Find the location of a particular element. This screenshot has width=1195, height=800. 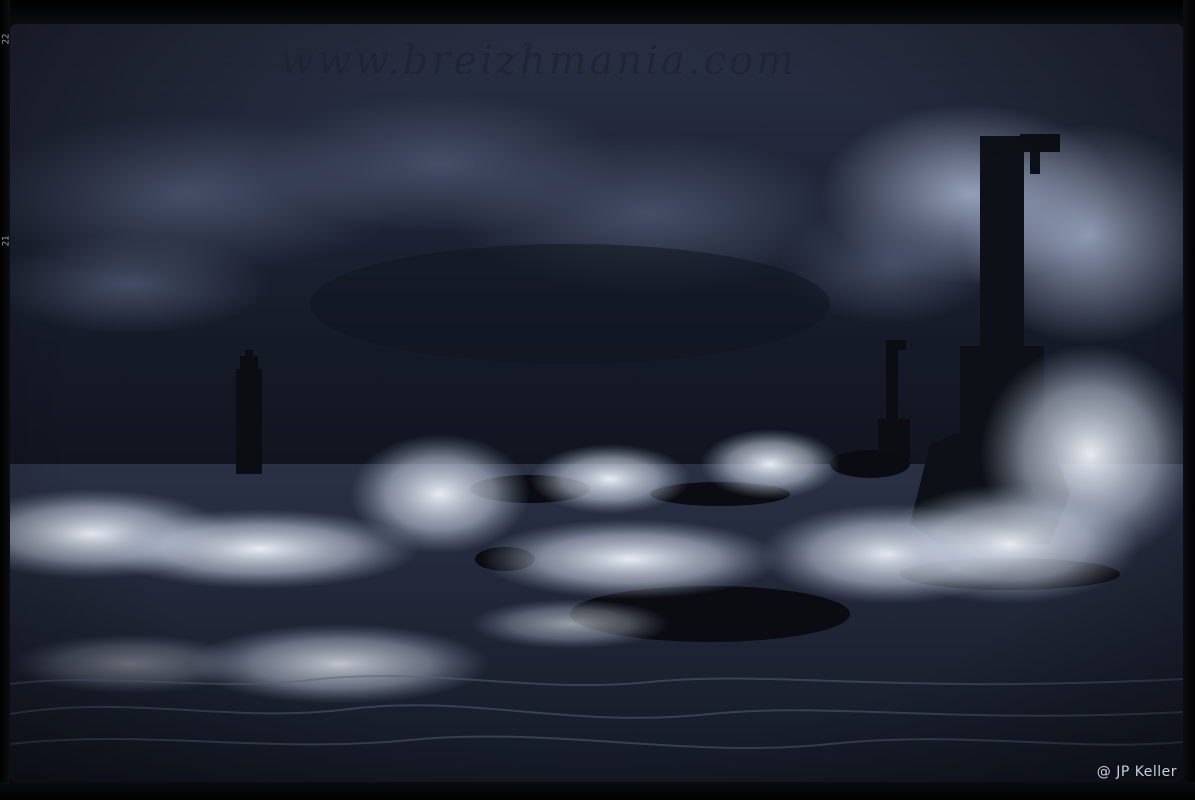

photo-credit: @ JP Keller is located at coordinates (1136, 772).